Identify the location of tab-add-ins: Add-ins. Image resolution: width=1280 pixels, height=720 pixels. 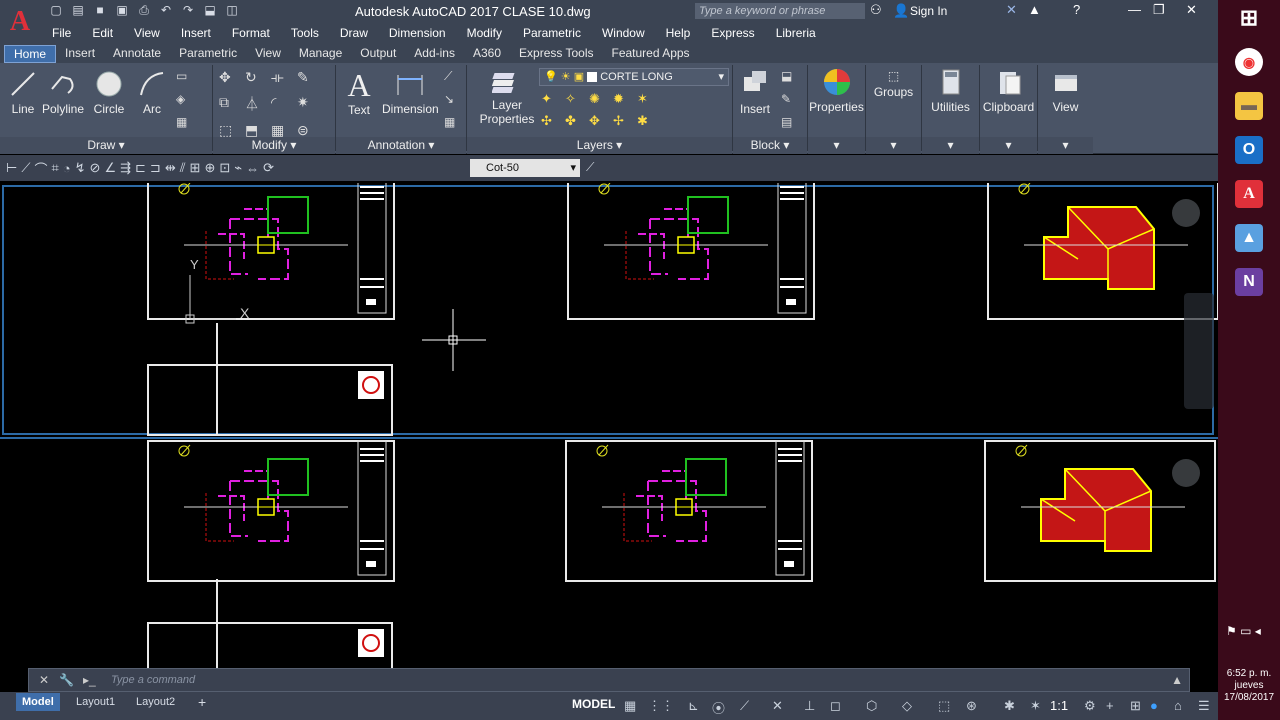
(434, 54).